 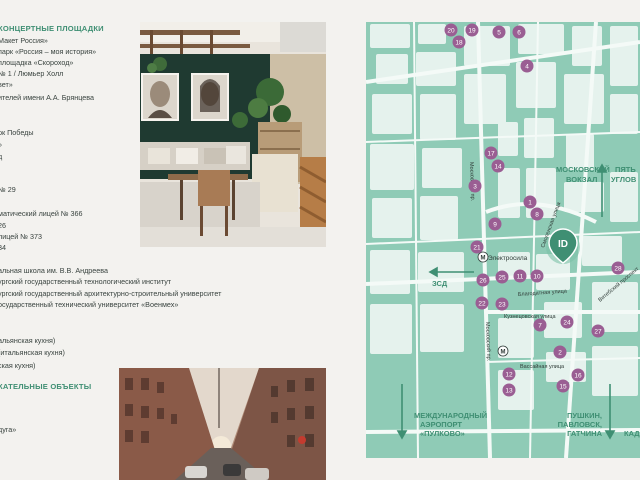 I want to click on poi-marker-6: 6, so click(x=519, y=32).